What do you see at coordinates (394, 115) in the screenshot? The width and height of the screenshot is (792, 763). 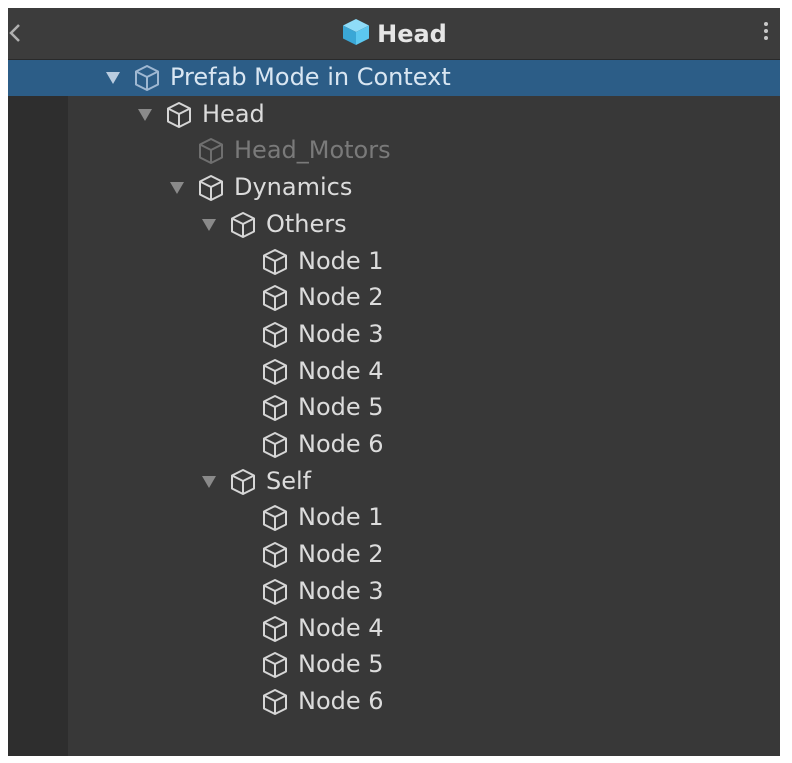 I see `tree-item: Head` at bounding box center [394, 115].